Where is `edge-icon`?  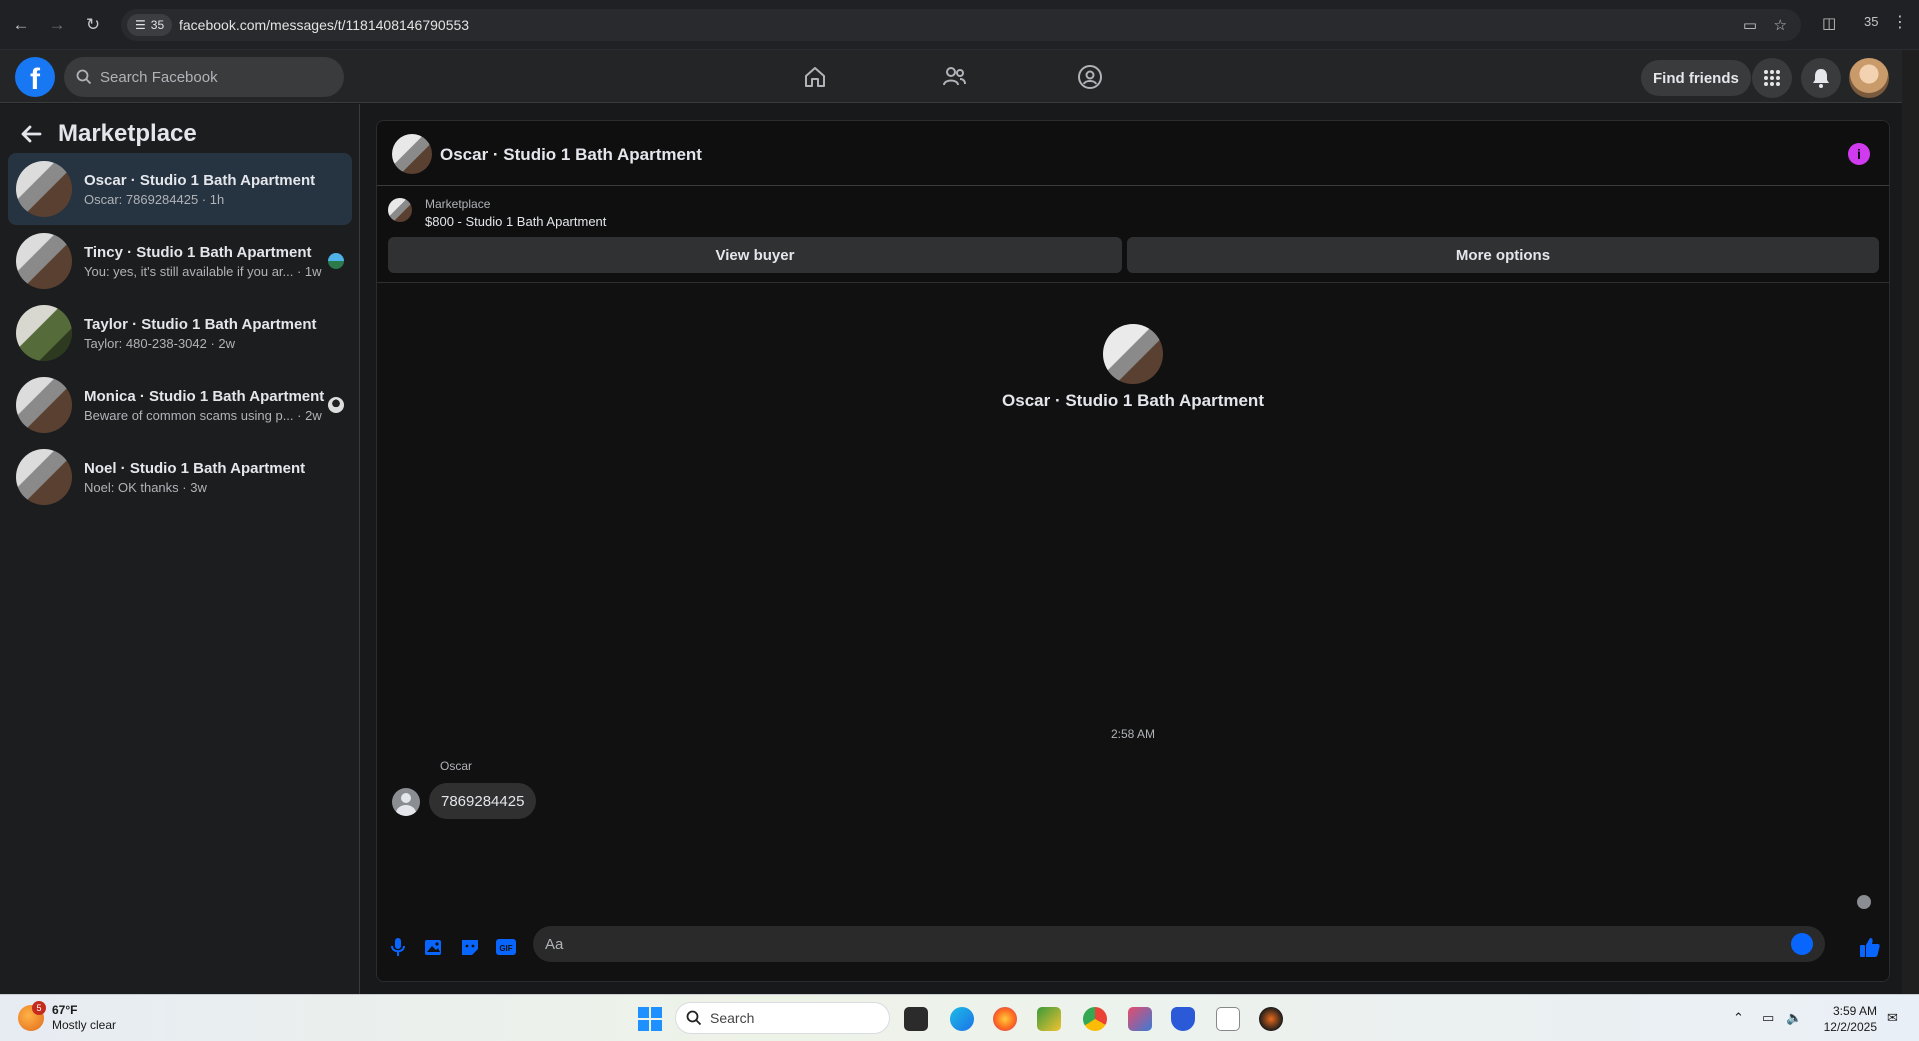
edge-icon is located at coordinates (962, 1019).